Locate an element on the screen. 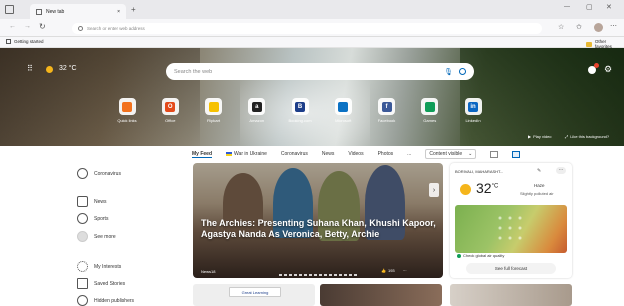  tab-war-in-ukraine: War in Ukraine is located at coordinates (246, 154).